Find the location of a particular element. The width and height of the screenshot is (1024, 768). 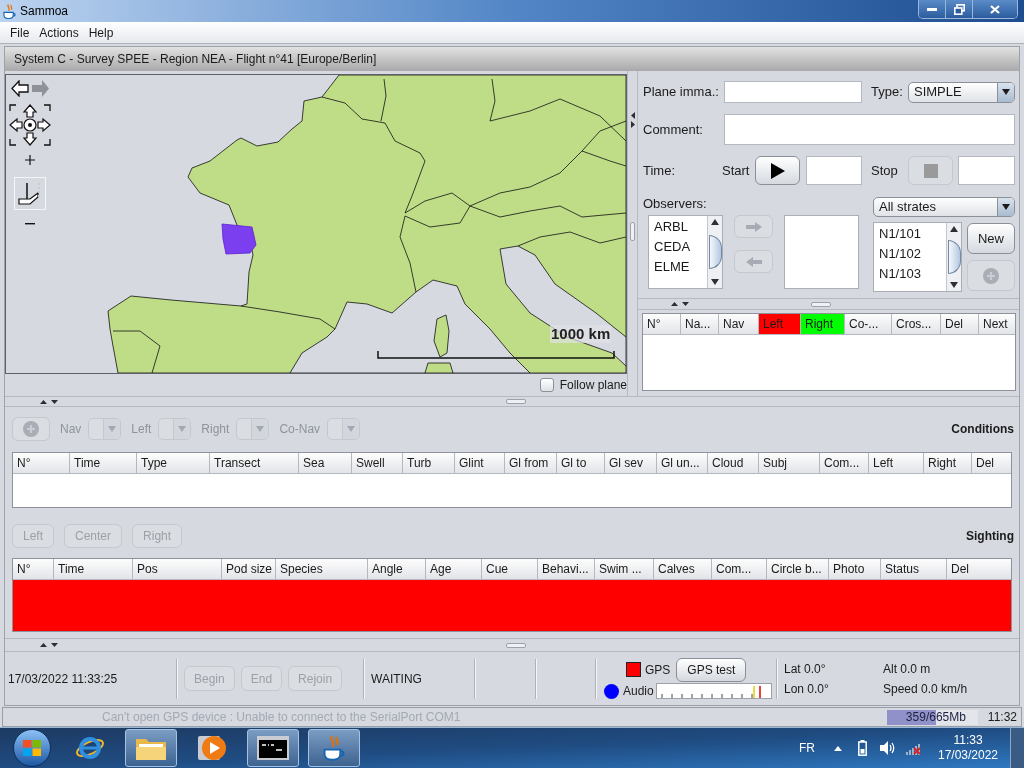

new-strata-button: New is located at coordinates (991, 238).